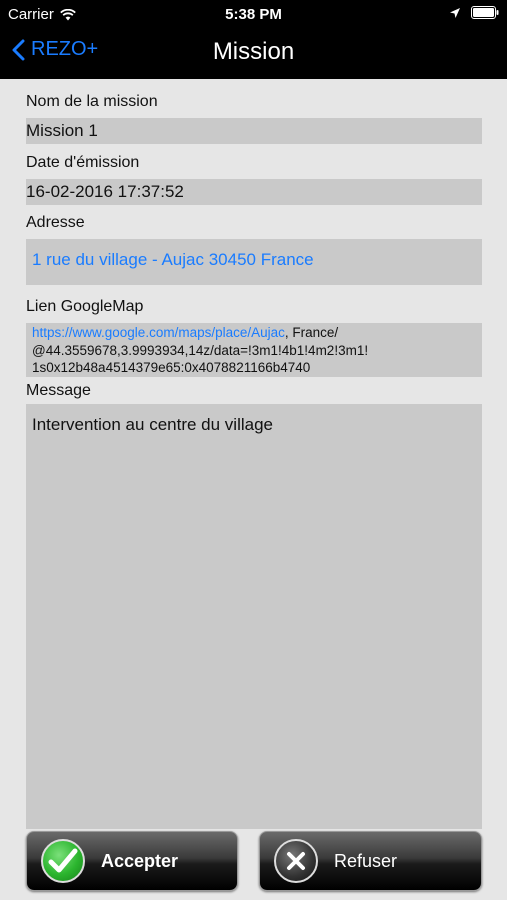 The height and width of the screenshot is (900, 507). I want to click on date-value: 16-02-2016 17:37:52, so click(105, 191).